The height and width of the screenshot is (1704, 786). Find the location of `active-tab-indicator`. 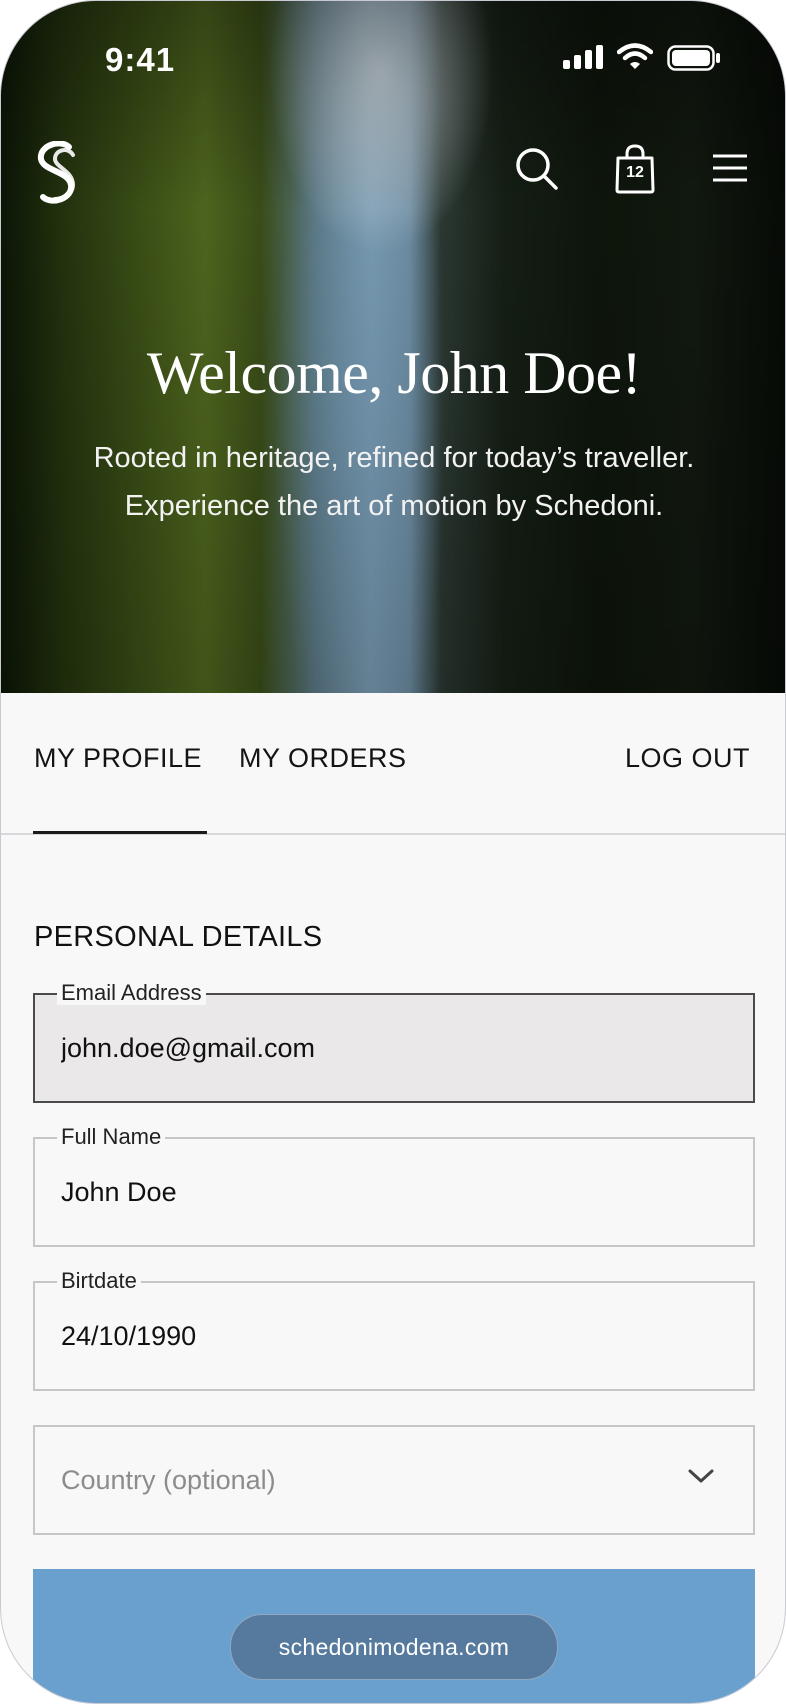

active-tab-indicator is located at coordinates (120, 832).